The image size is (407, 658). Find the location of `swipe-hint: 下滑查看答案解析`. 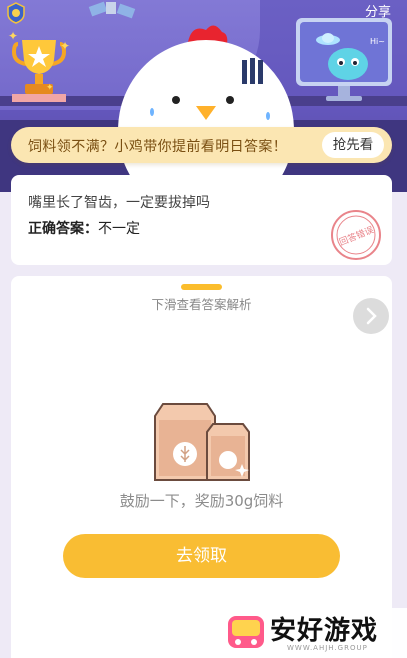

swipe-hint: 下滑查看答案解析 is located at coordinates (201, 304).